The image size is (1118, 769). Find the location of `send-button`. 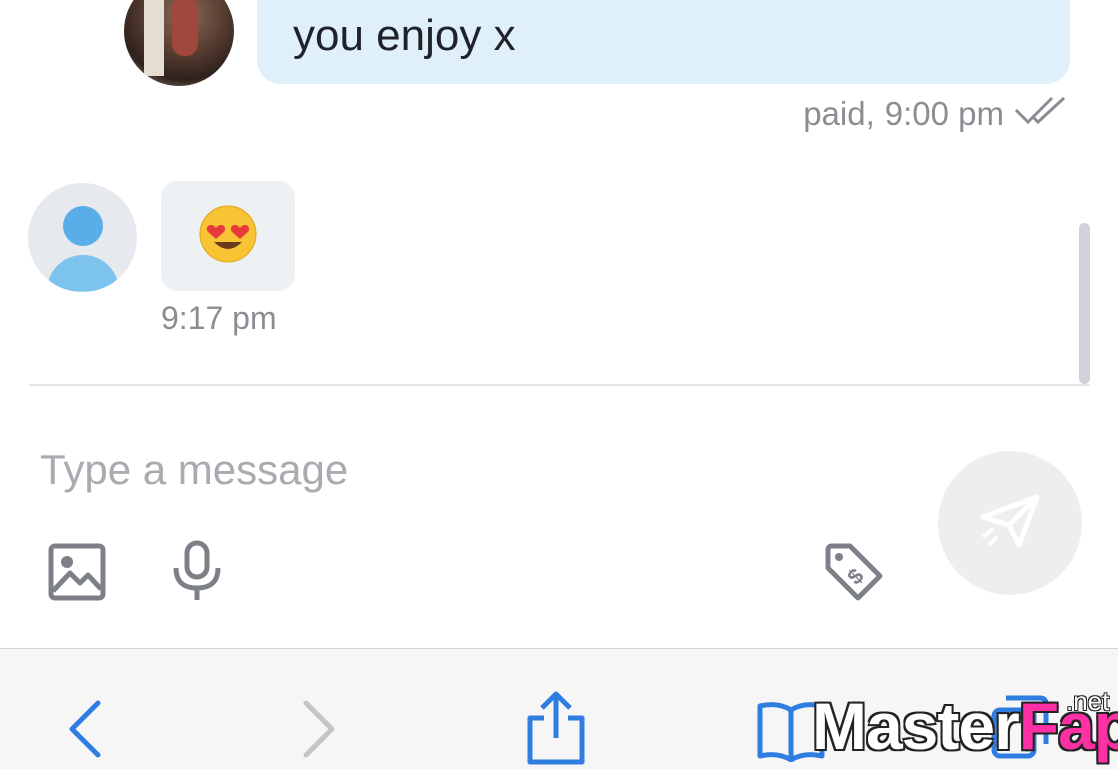

send-button is located at coordinates (1010, 523).